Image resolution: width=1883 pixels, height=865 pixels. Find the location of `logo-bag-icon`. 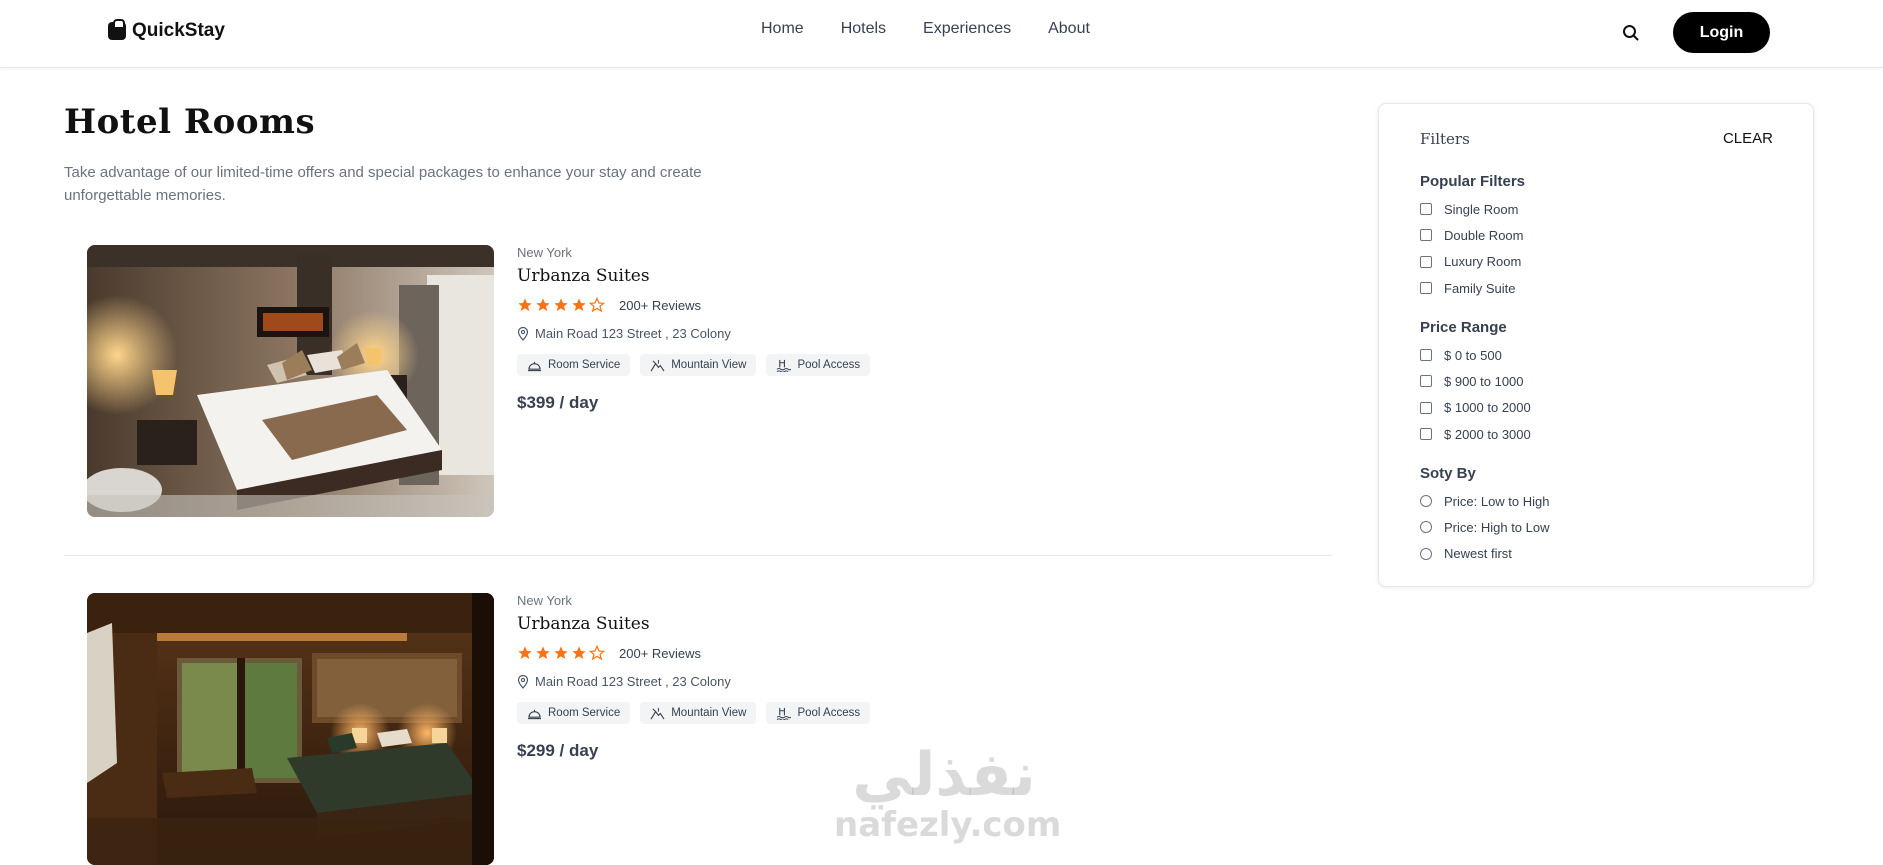

logo-bag-icon is located at coordinates (117, 29).